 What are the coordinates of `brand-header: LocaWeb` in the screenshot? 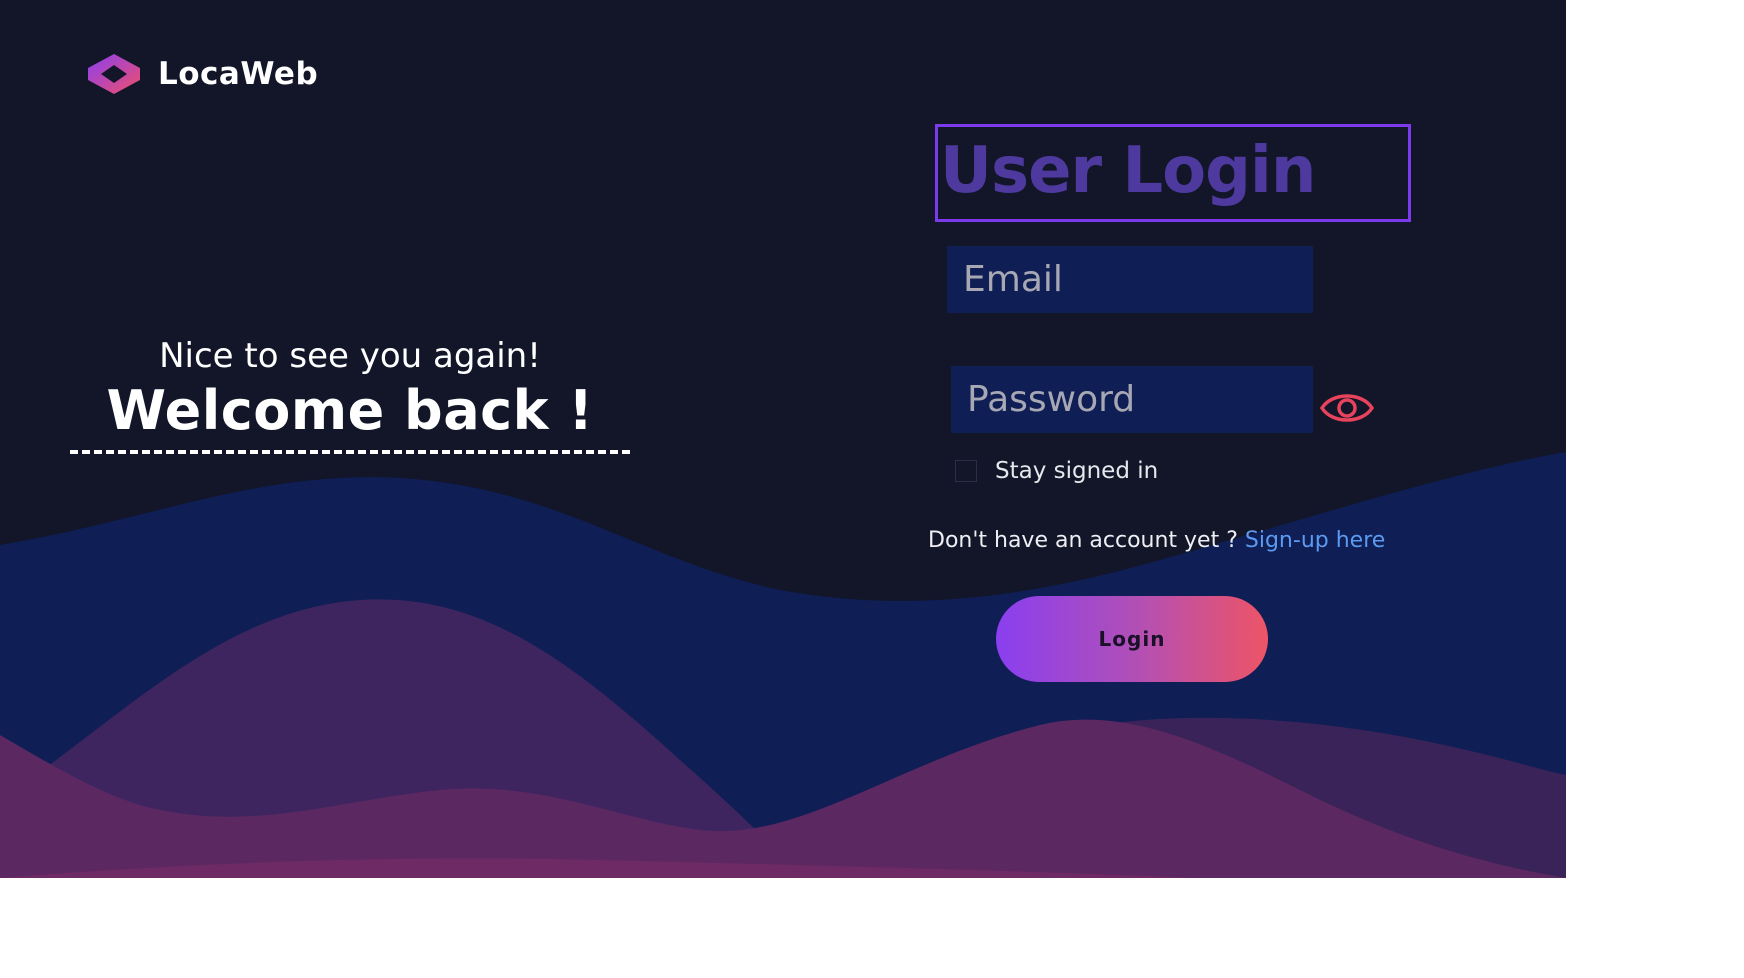 It's located at (202, 74).